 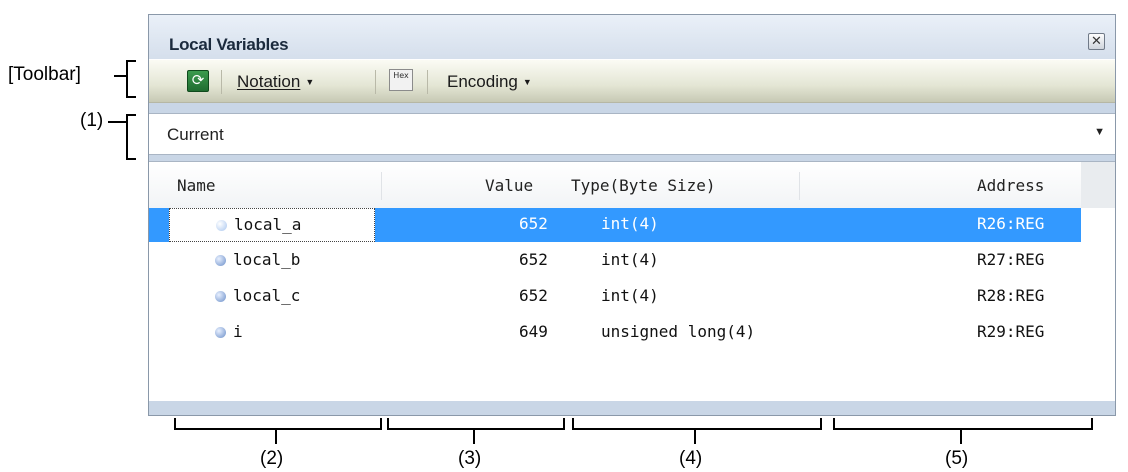 What do you see at coordinates (269, 81) in the screenshot?
I see `notation-label: Notation` at bounding box center [269, 81].